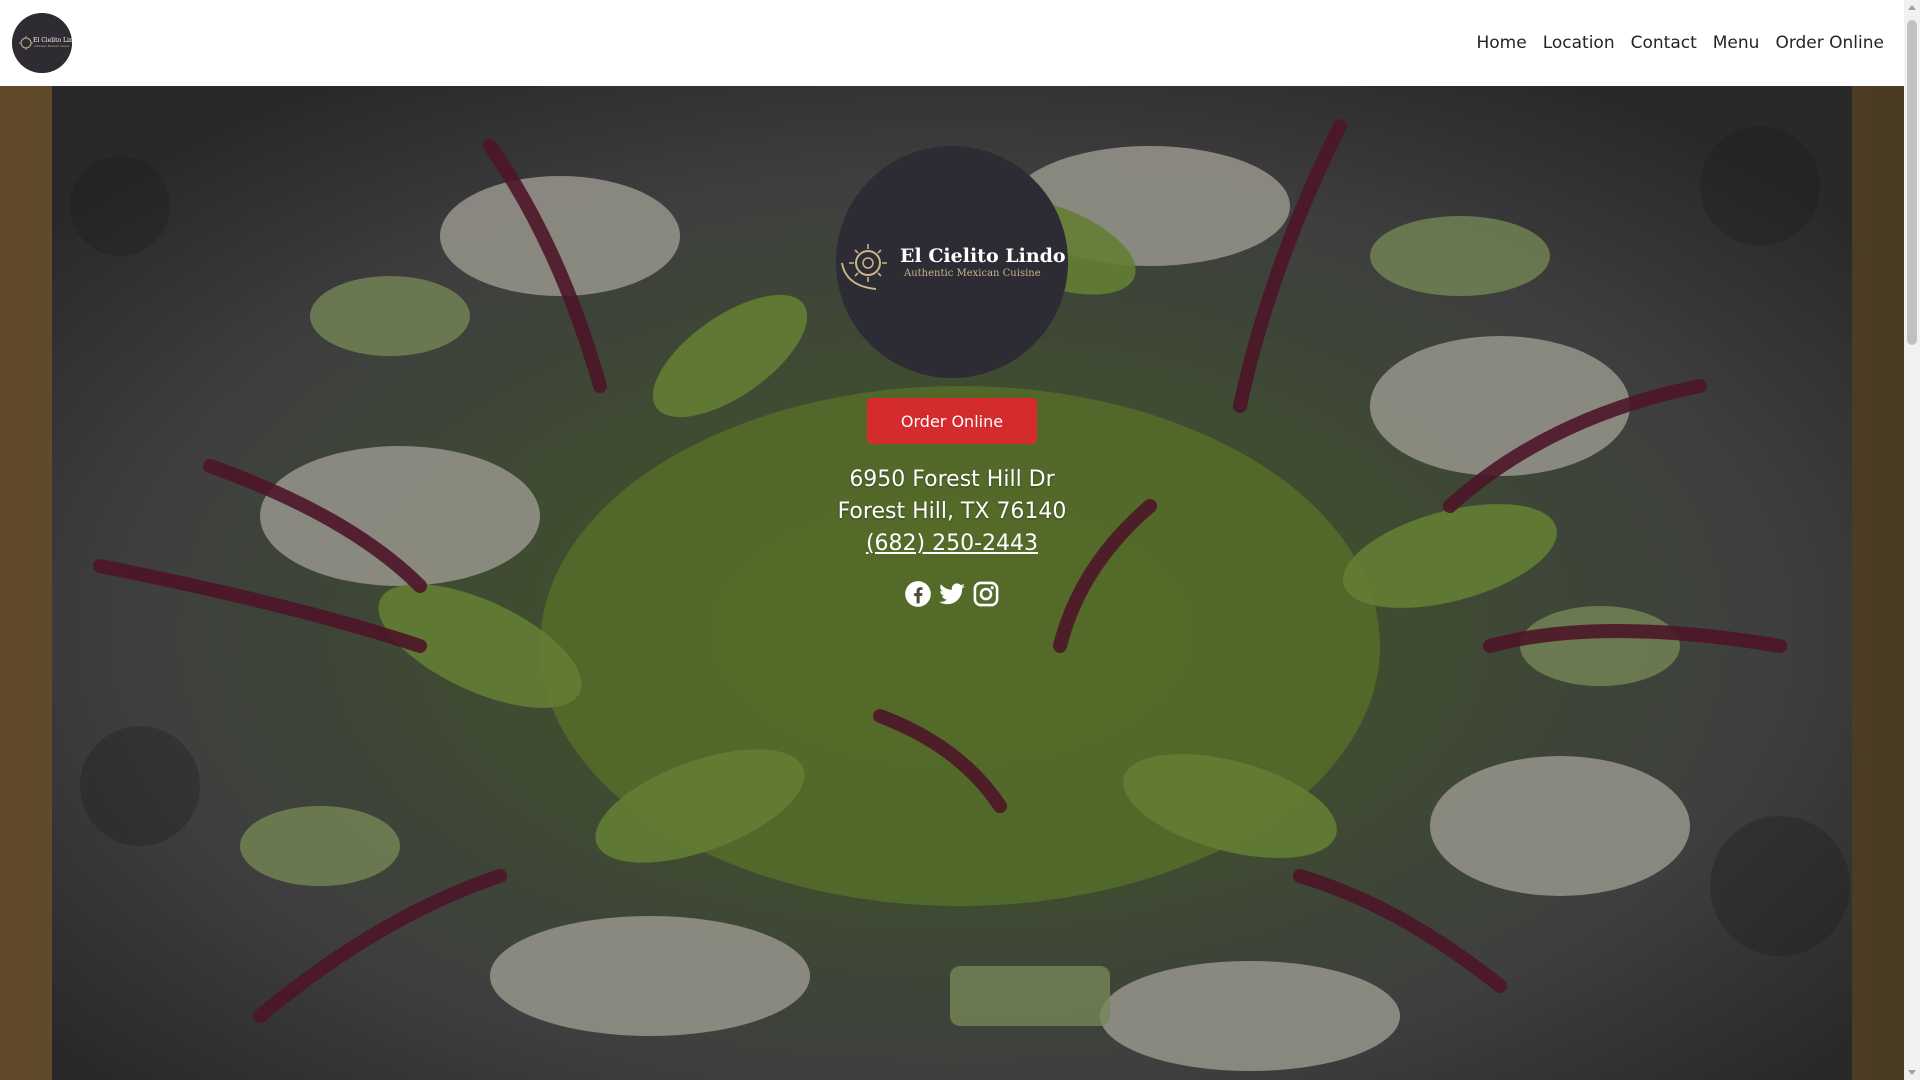  What do you see at coordinates (1502, 43) in the screenshot?
I see `nav-home: Home` at bounding box center [1502, 43].